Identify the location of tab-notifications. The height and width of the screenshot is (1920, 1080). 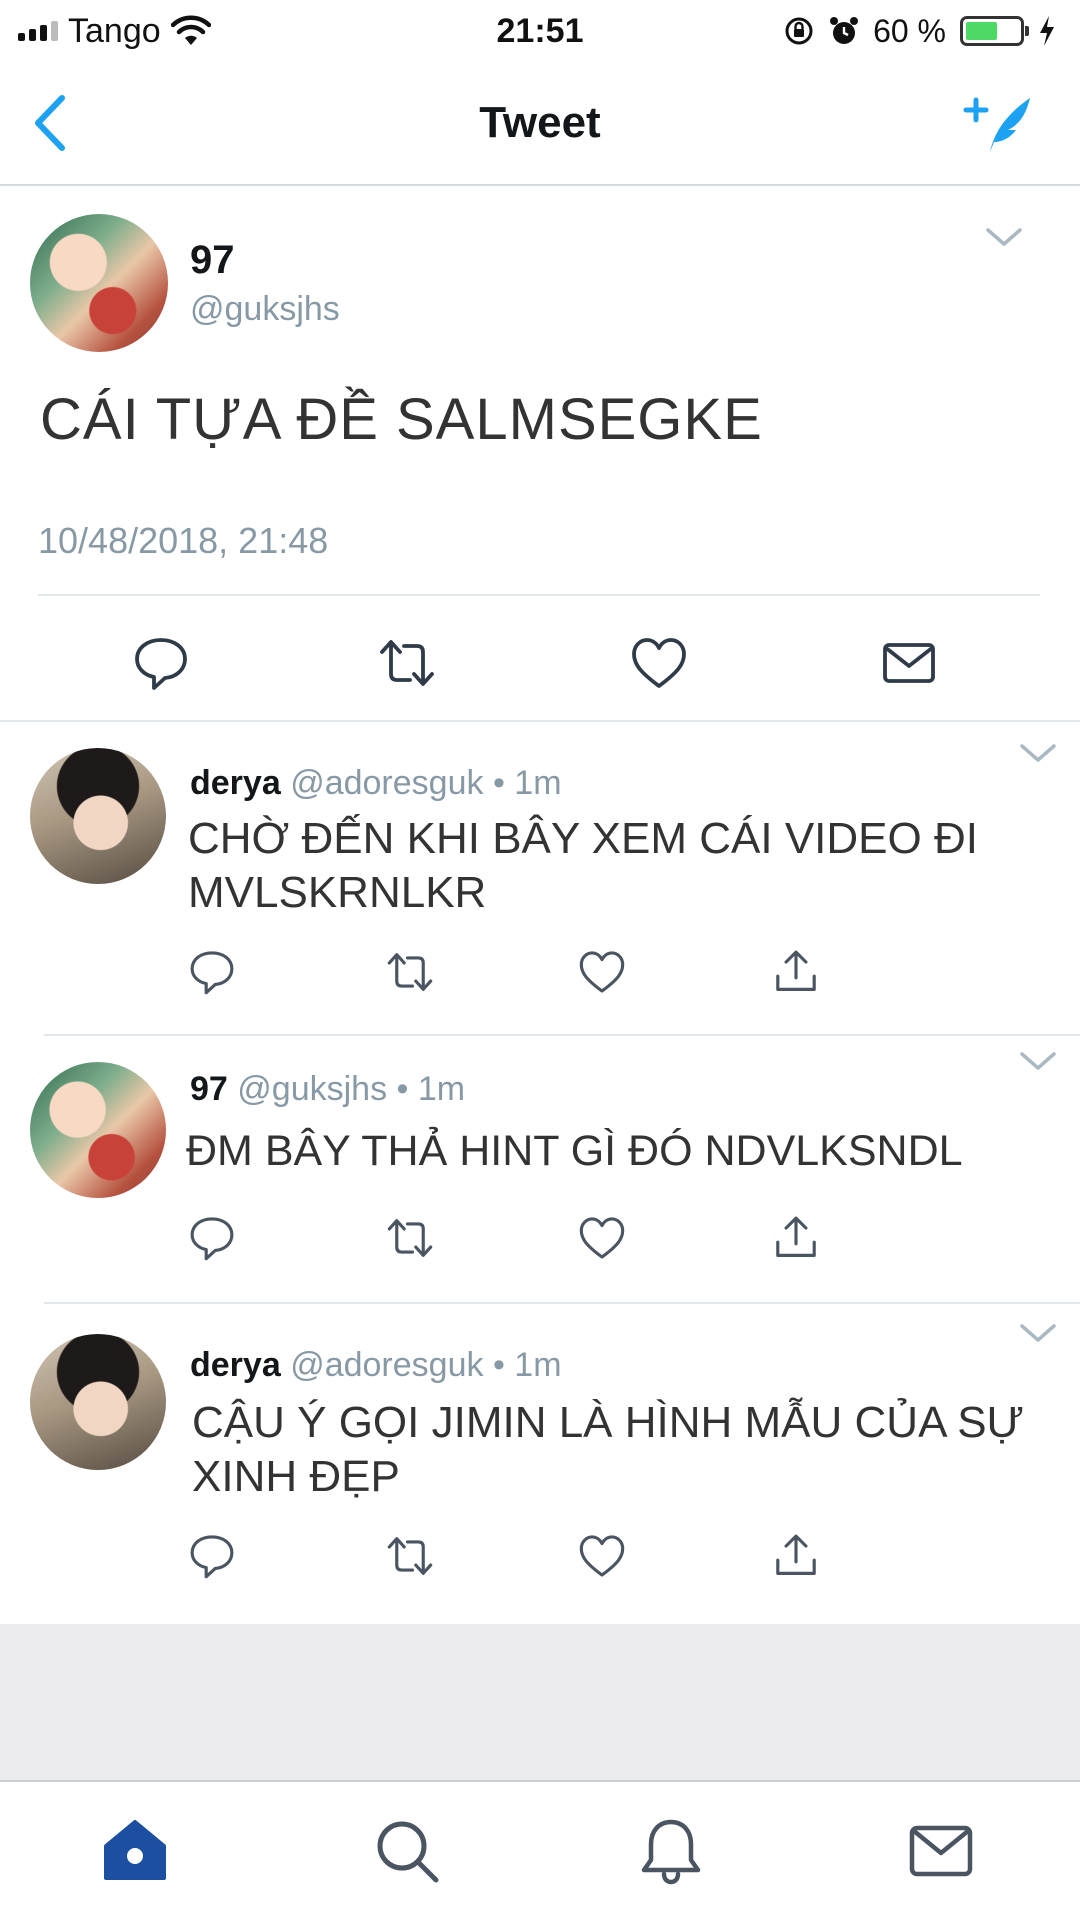
(671, 1851).